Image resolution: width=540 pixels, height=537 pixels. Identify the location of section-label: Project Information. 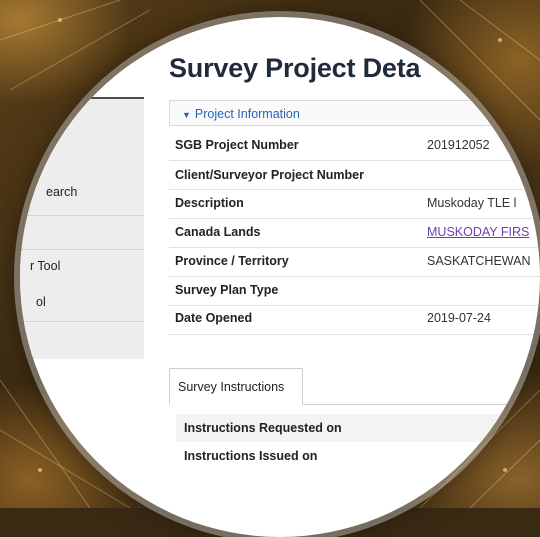
(247, 114).